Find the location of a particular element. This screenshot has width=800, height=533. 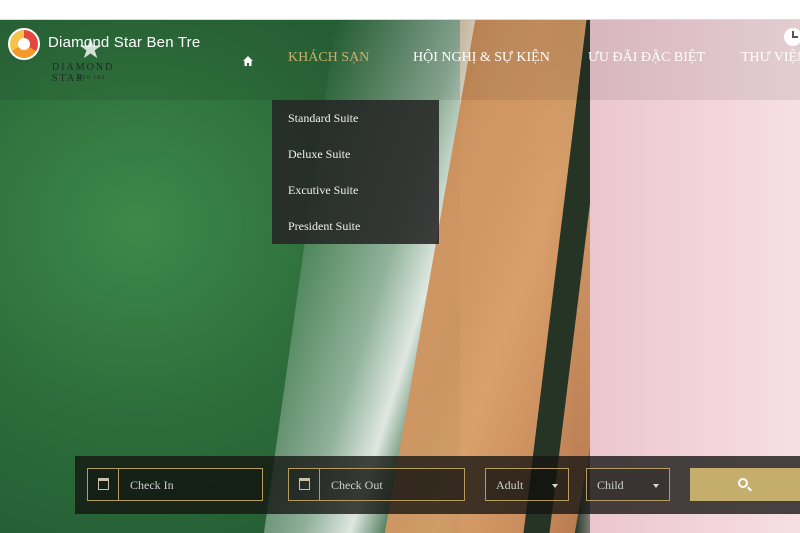

nav-item-thu-vien: THƯ VIỆN is located at coordinates (770, 58).